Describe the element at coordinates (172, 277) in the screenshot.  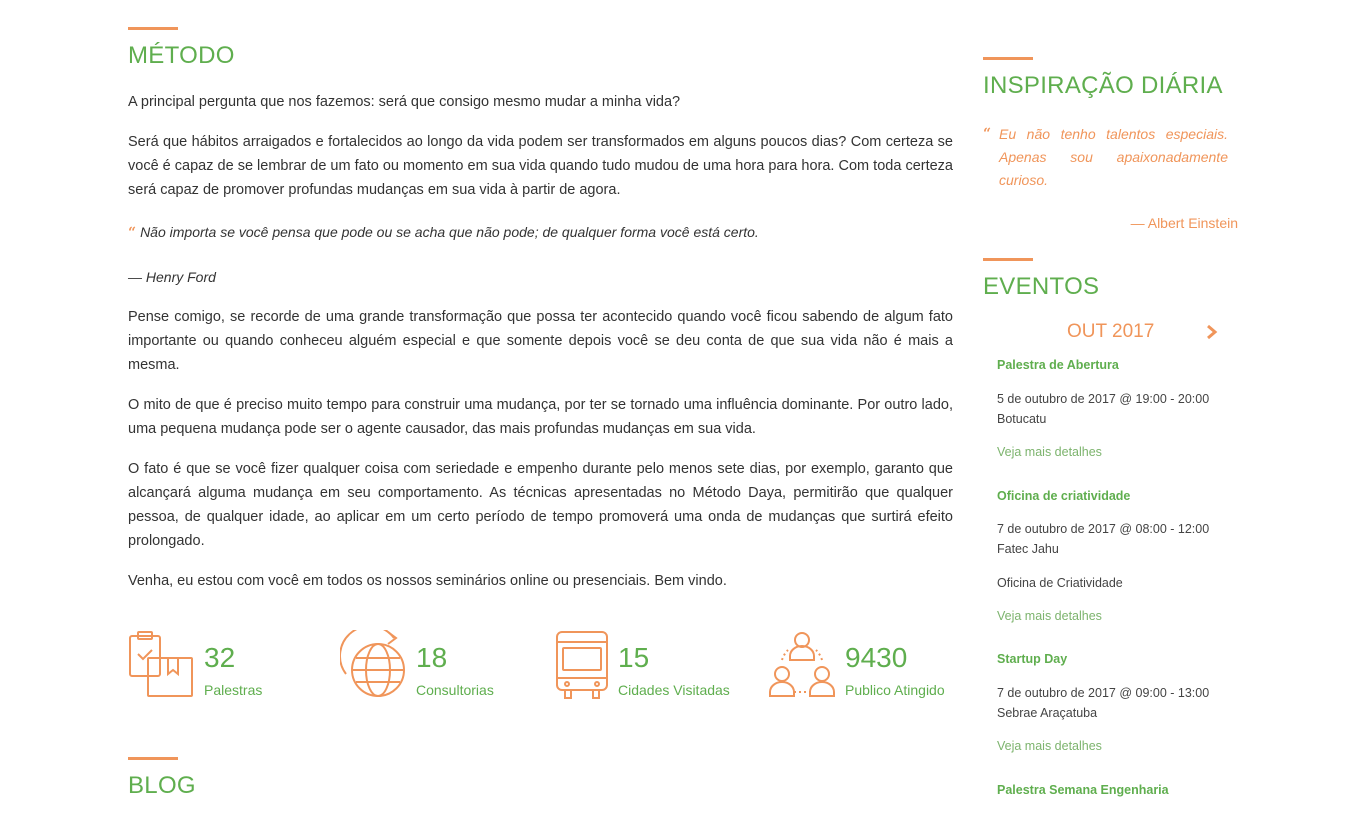
I see `metodo-quote-author: — Henry Ford` at that location.